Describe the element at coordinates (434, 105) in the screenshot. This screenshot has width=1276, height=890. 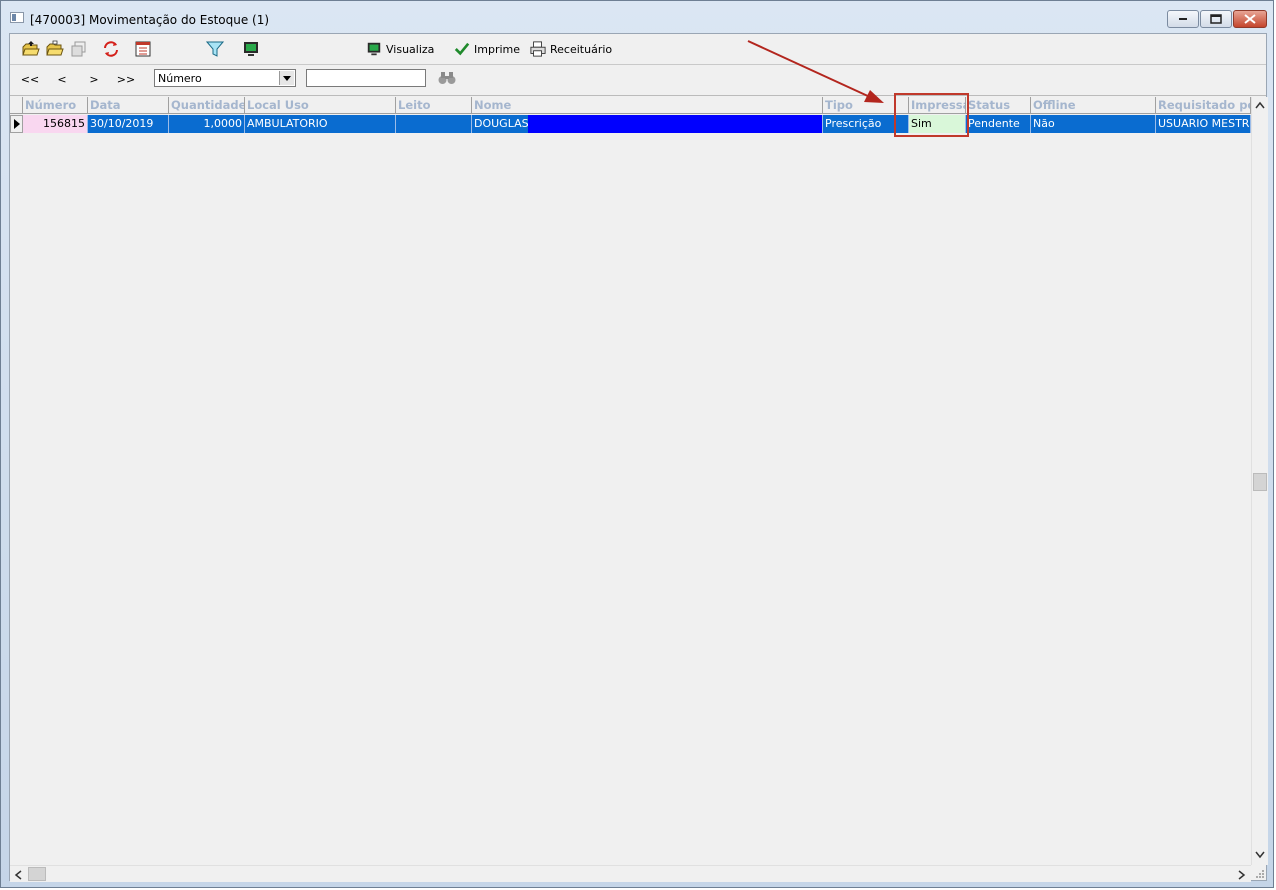
I see `column-header-leito: Leito` at that location.